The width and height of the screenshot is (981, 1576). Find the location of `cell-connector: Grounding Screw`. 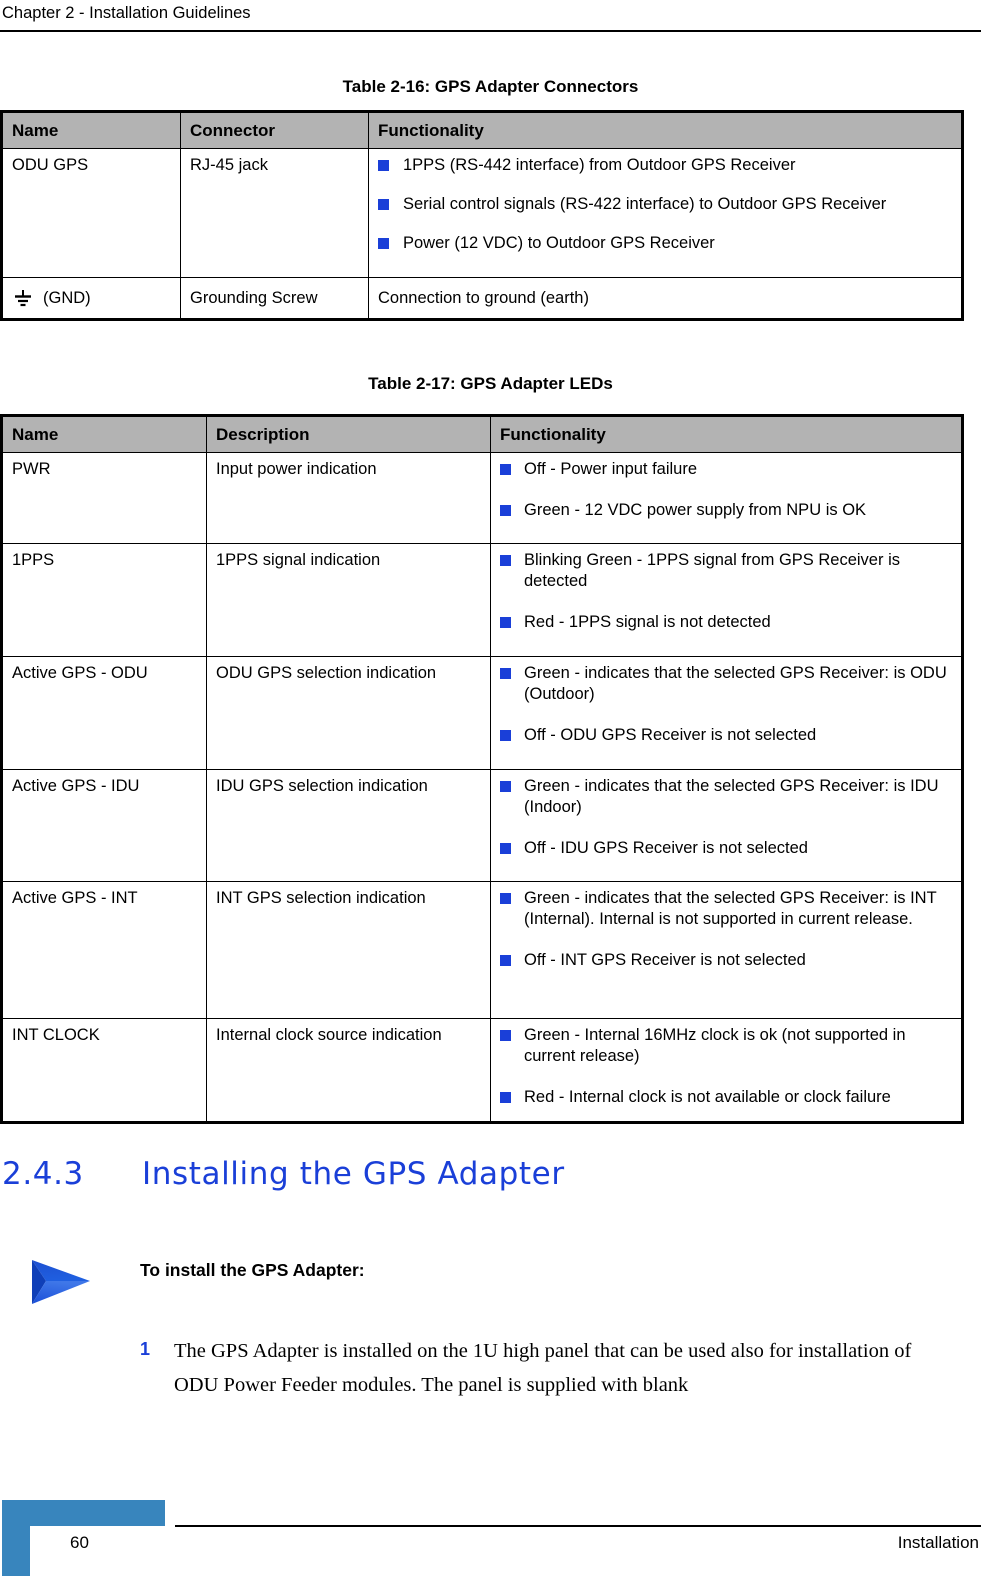

cell-connector: Grounding Screw is located at coordinates (274, 298).